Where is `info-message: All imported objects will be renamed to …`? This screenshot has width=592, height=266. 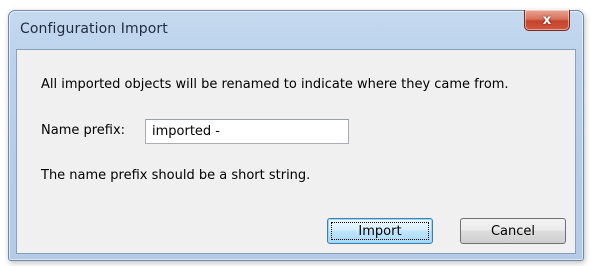
info-message: All imported objects will be renamed to … is located at coordinates (275, 84).